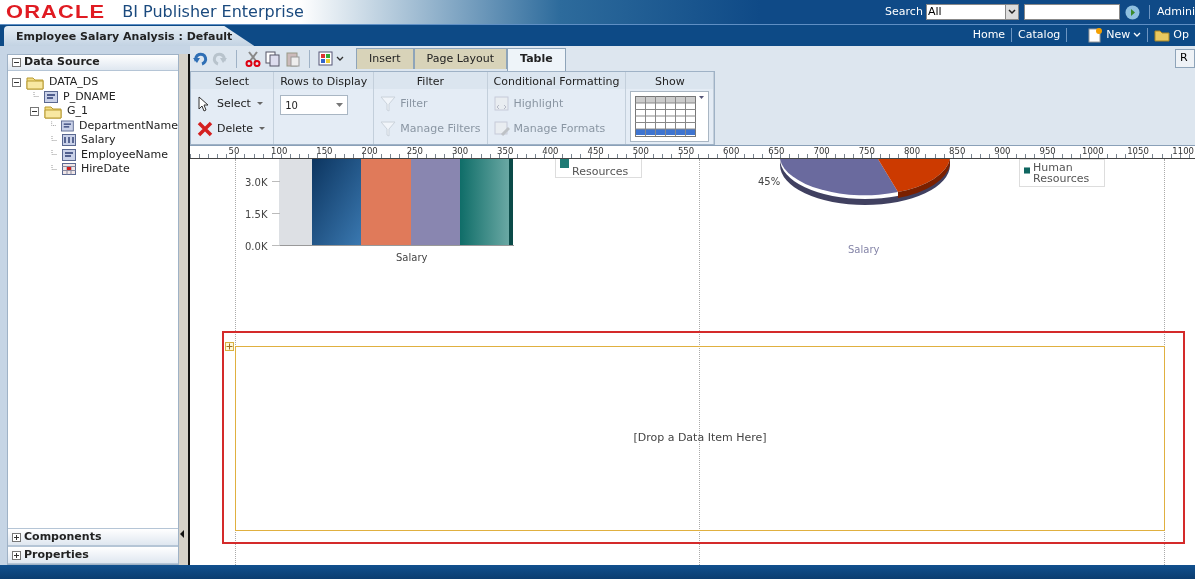 The height and width of the screenshot is (579, 1195). What do you see at coordinates (331, 58) in the screenshot?
I see `layout-grid-icon` at bounding box center [331, 58].